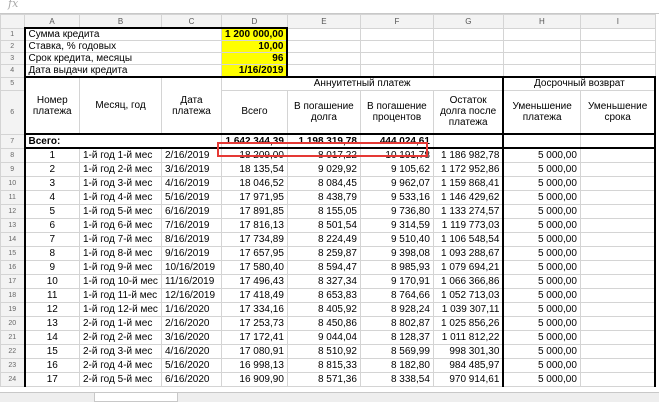 The image size is (659, 402). Describe the element at coordinates (120, 155) in the screenshot. I see `month-year-cell: 1-й год 1-й мес` at that location.